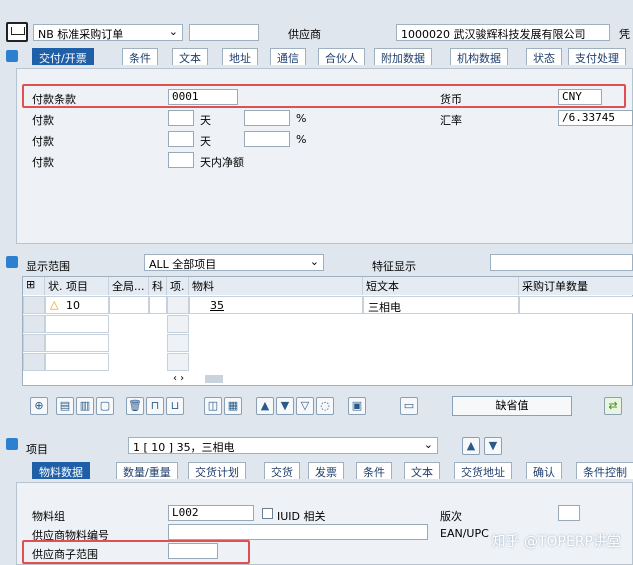 The image size is (633, 565). Describe the element at coordinates (34, 286) in the screenshot. I see `table-settings-icon: ⊞` at that location.